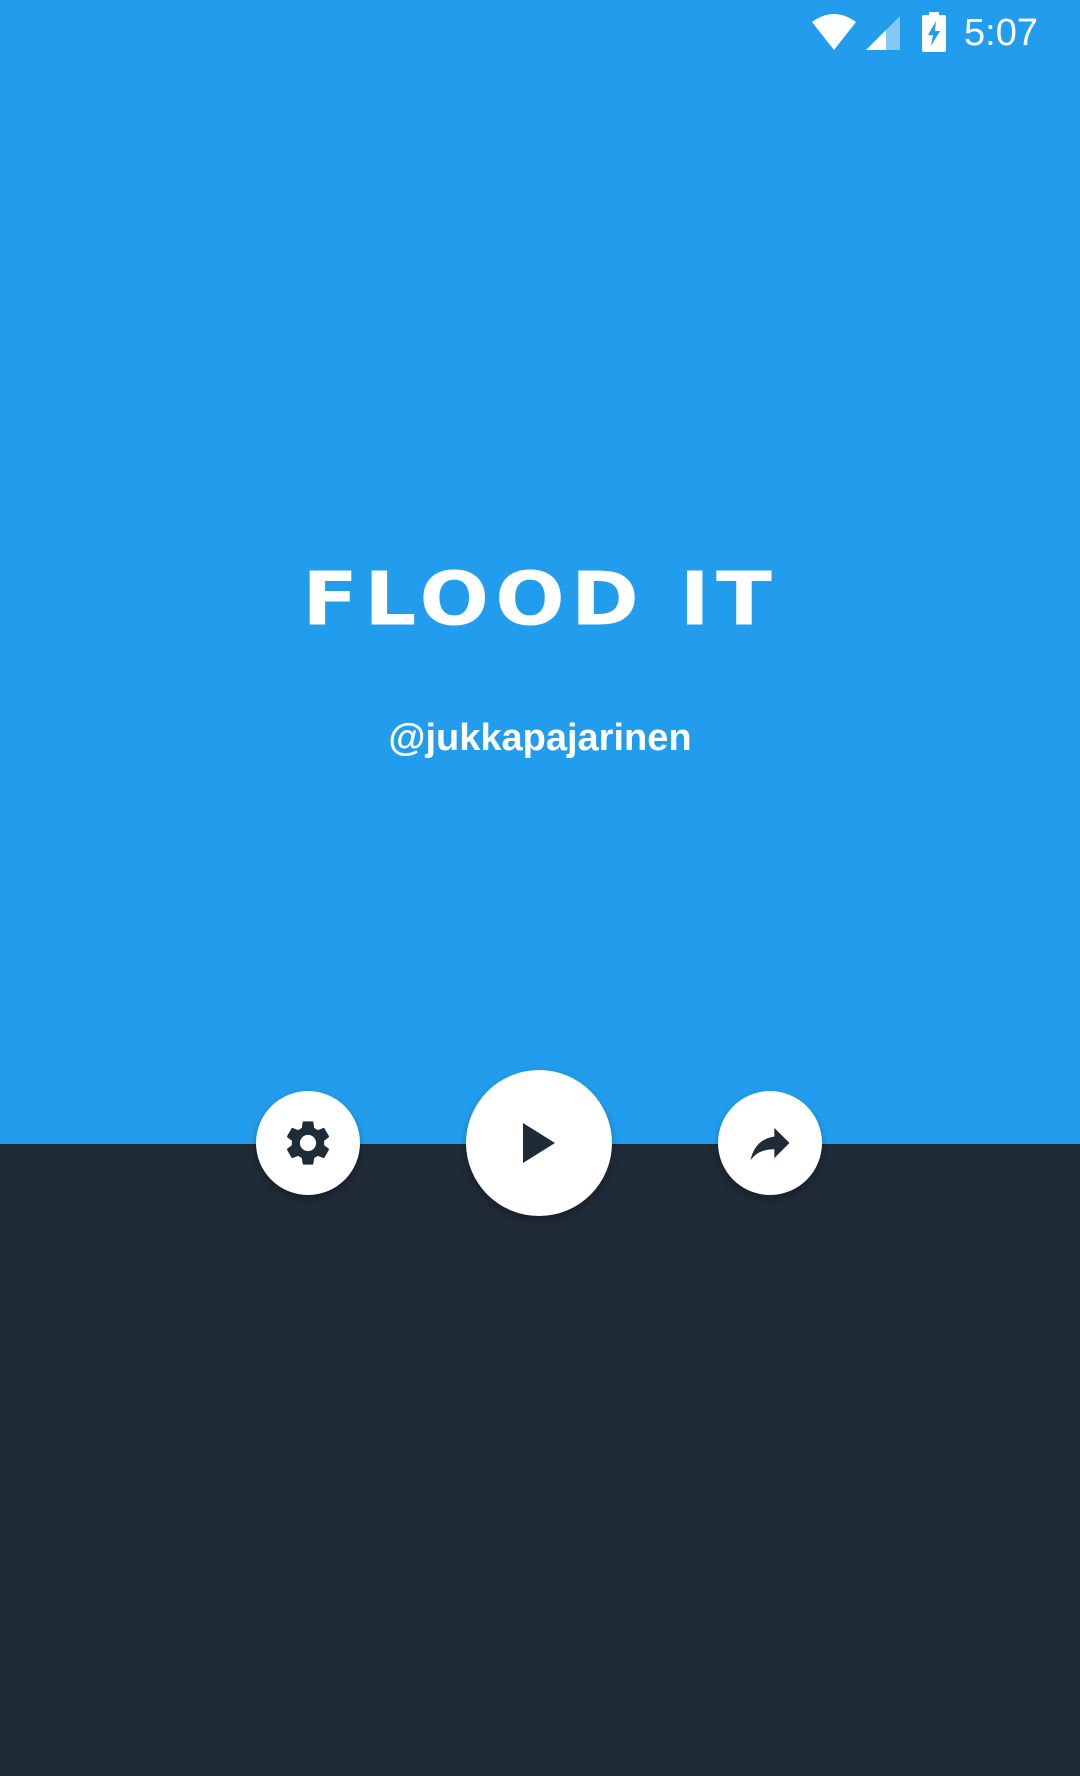 The width and height of the screenshot is (1080, 1776). I want to click on game-title: FLOOD IT, so click(540, 599).